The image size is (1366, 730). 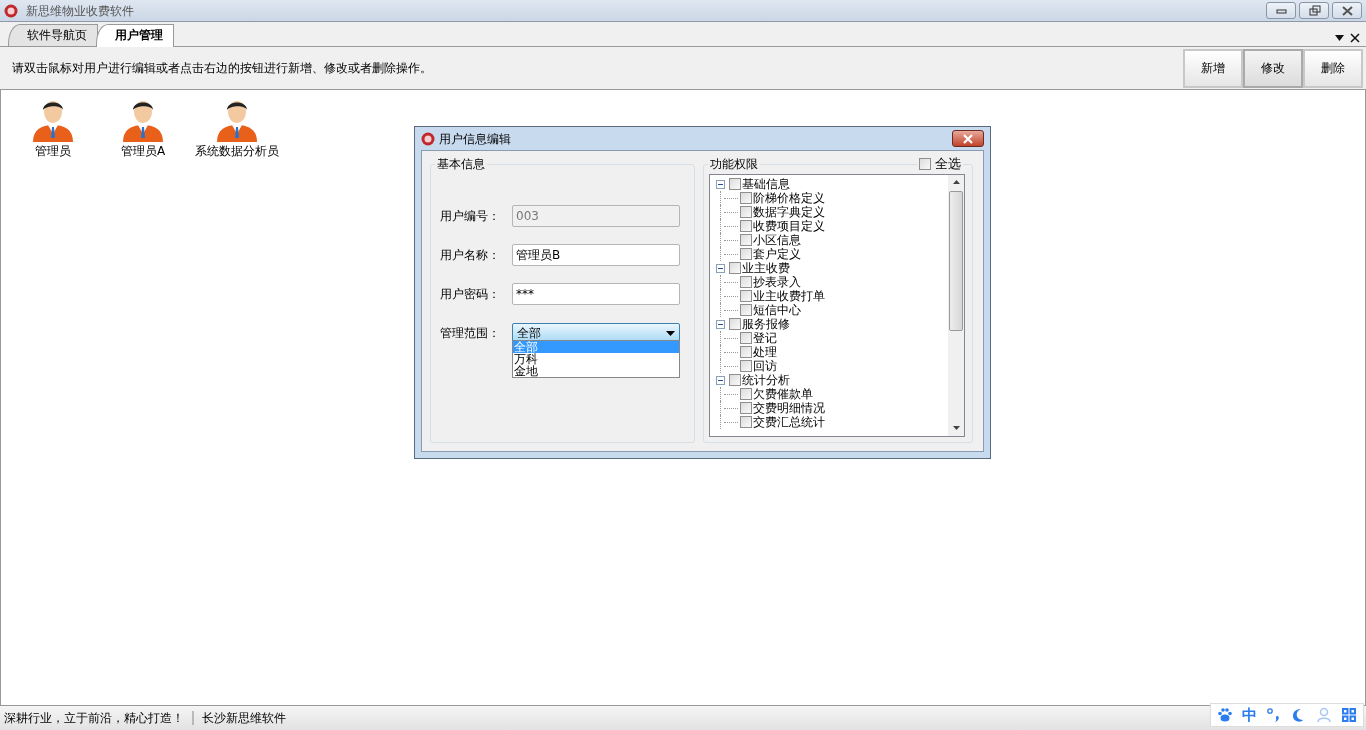 I want to click on scroll-thumb, so click(x=956, y=261).